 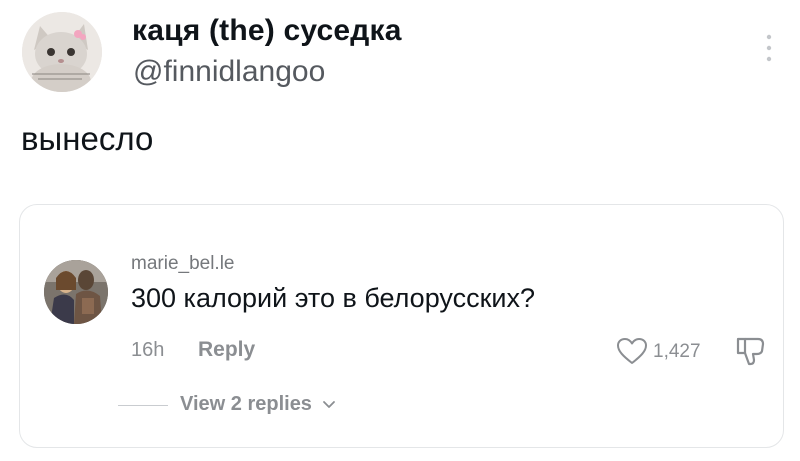 What do you see at coordinates (226, 350) in the screenshot?
I see `reply-button: Reply` at bounding box center [226, 350].